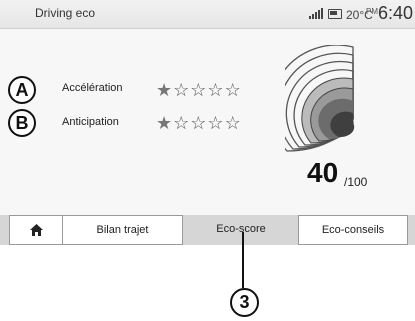 The image size is (415, 321). What do you see at coordinates (207, 14) in the screenshot?
I see `status-bar: Driving eco 20°C PM 6:40` at bounding box center [207, 14].